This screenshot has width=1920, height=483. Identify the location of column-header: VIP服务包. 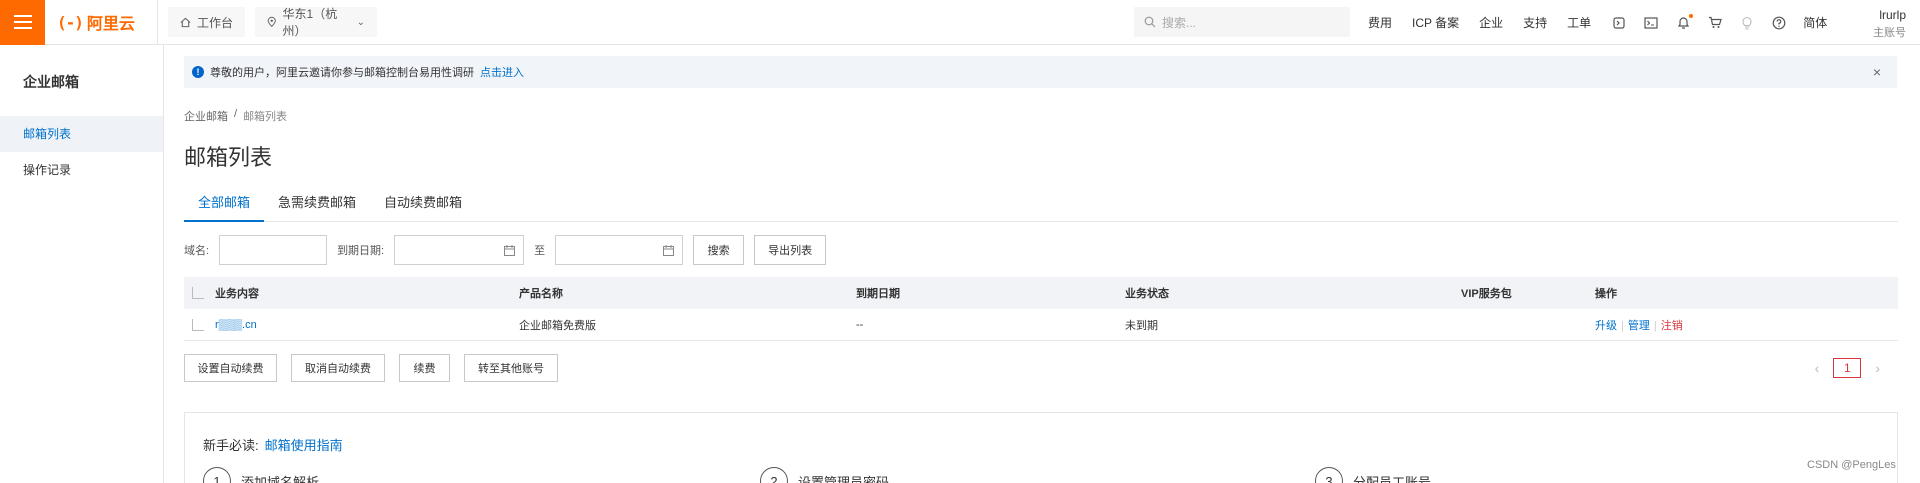
(1486, 294).